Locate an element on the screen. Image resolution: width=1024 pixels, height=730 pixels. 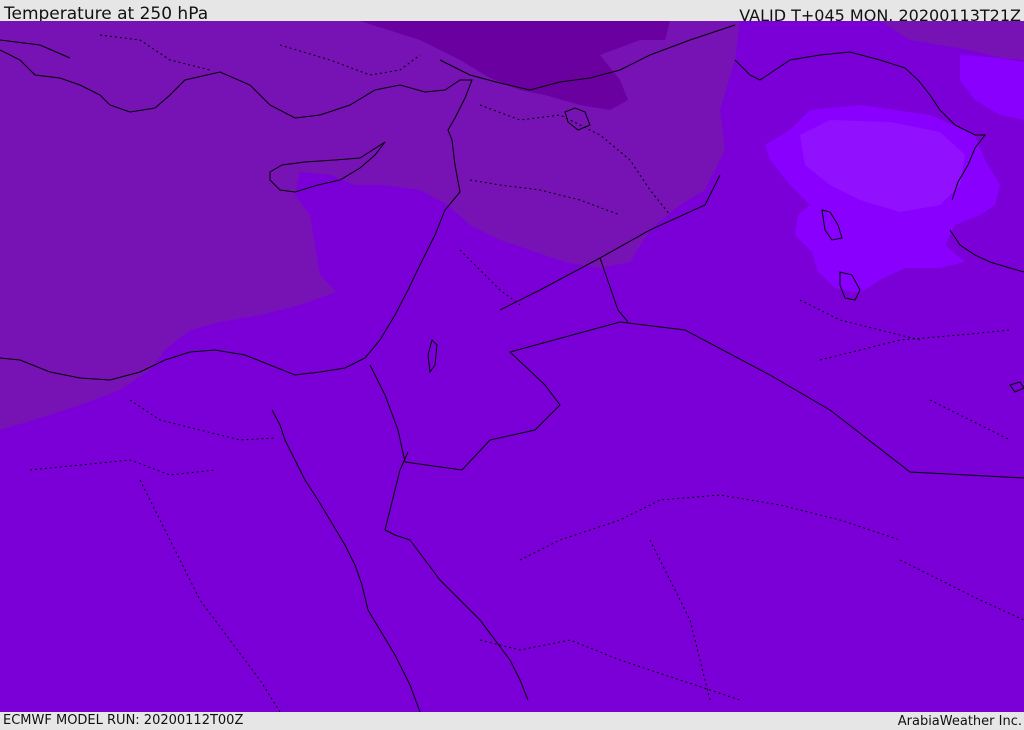
credit-label: ArabiaWeather Inc. is located at coordinates (959, 721).